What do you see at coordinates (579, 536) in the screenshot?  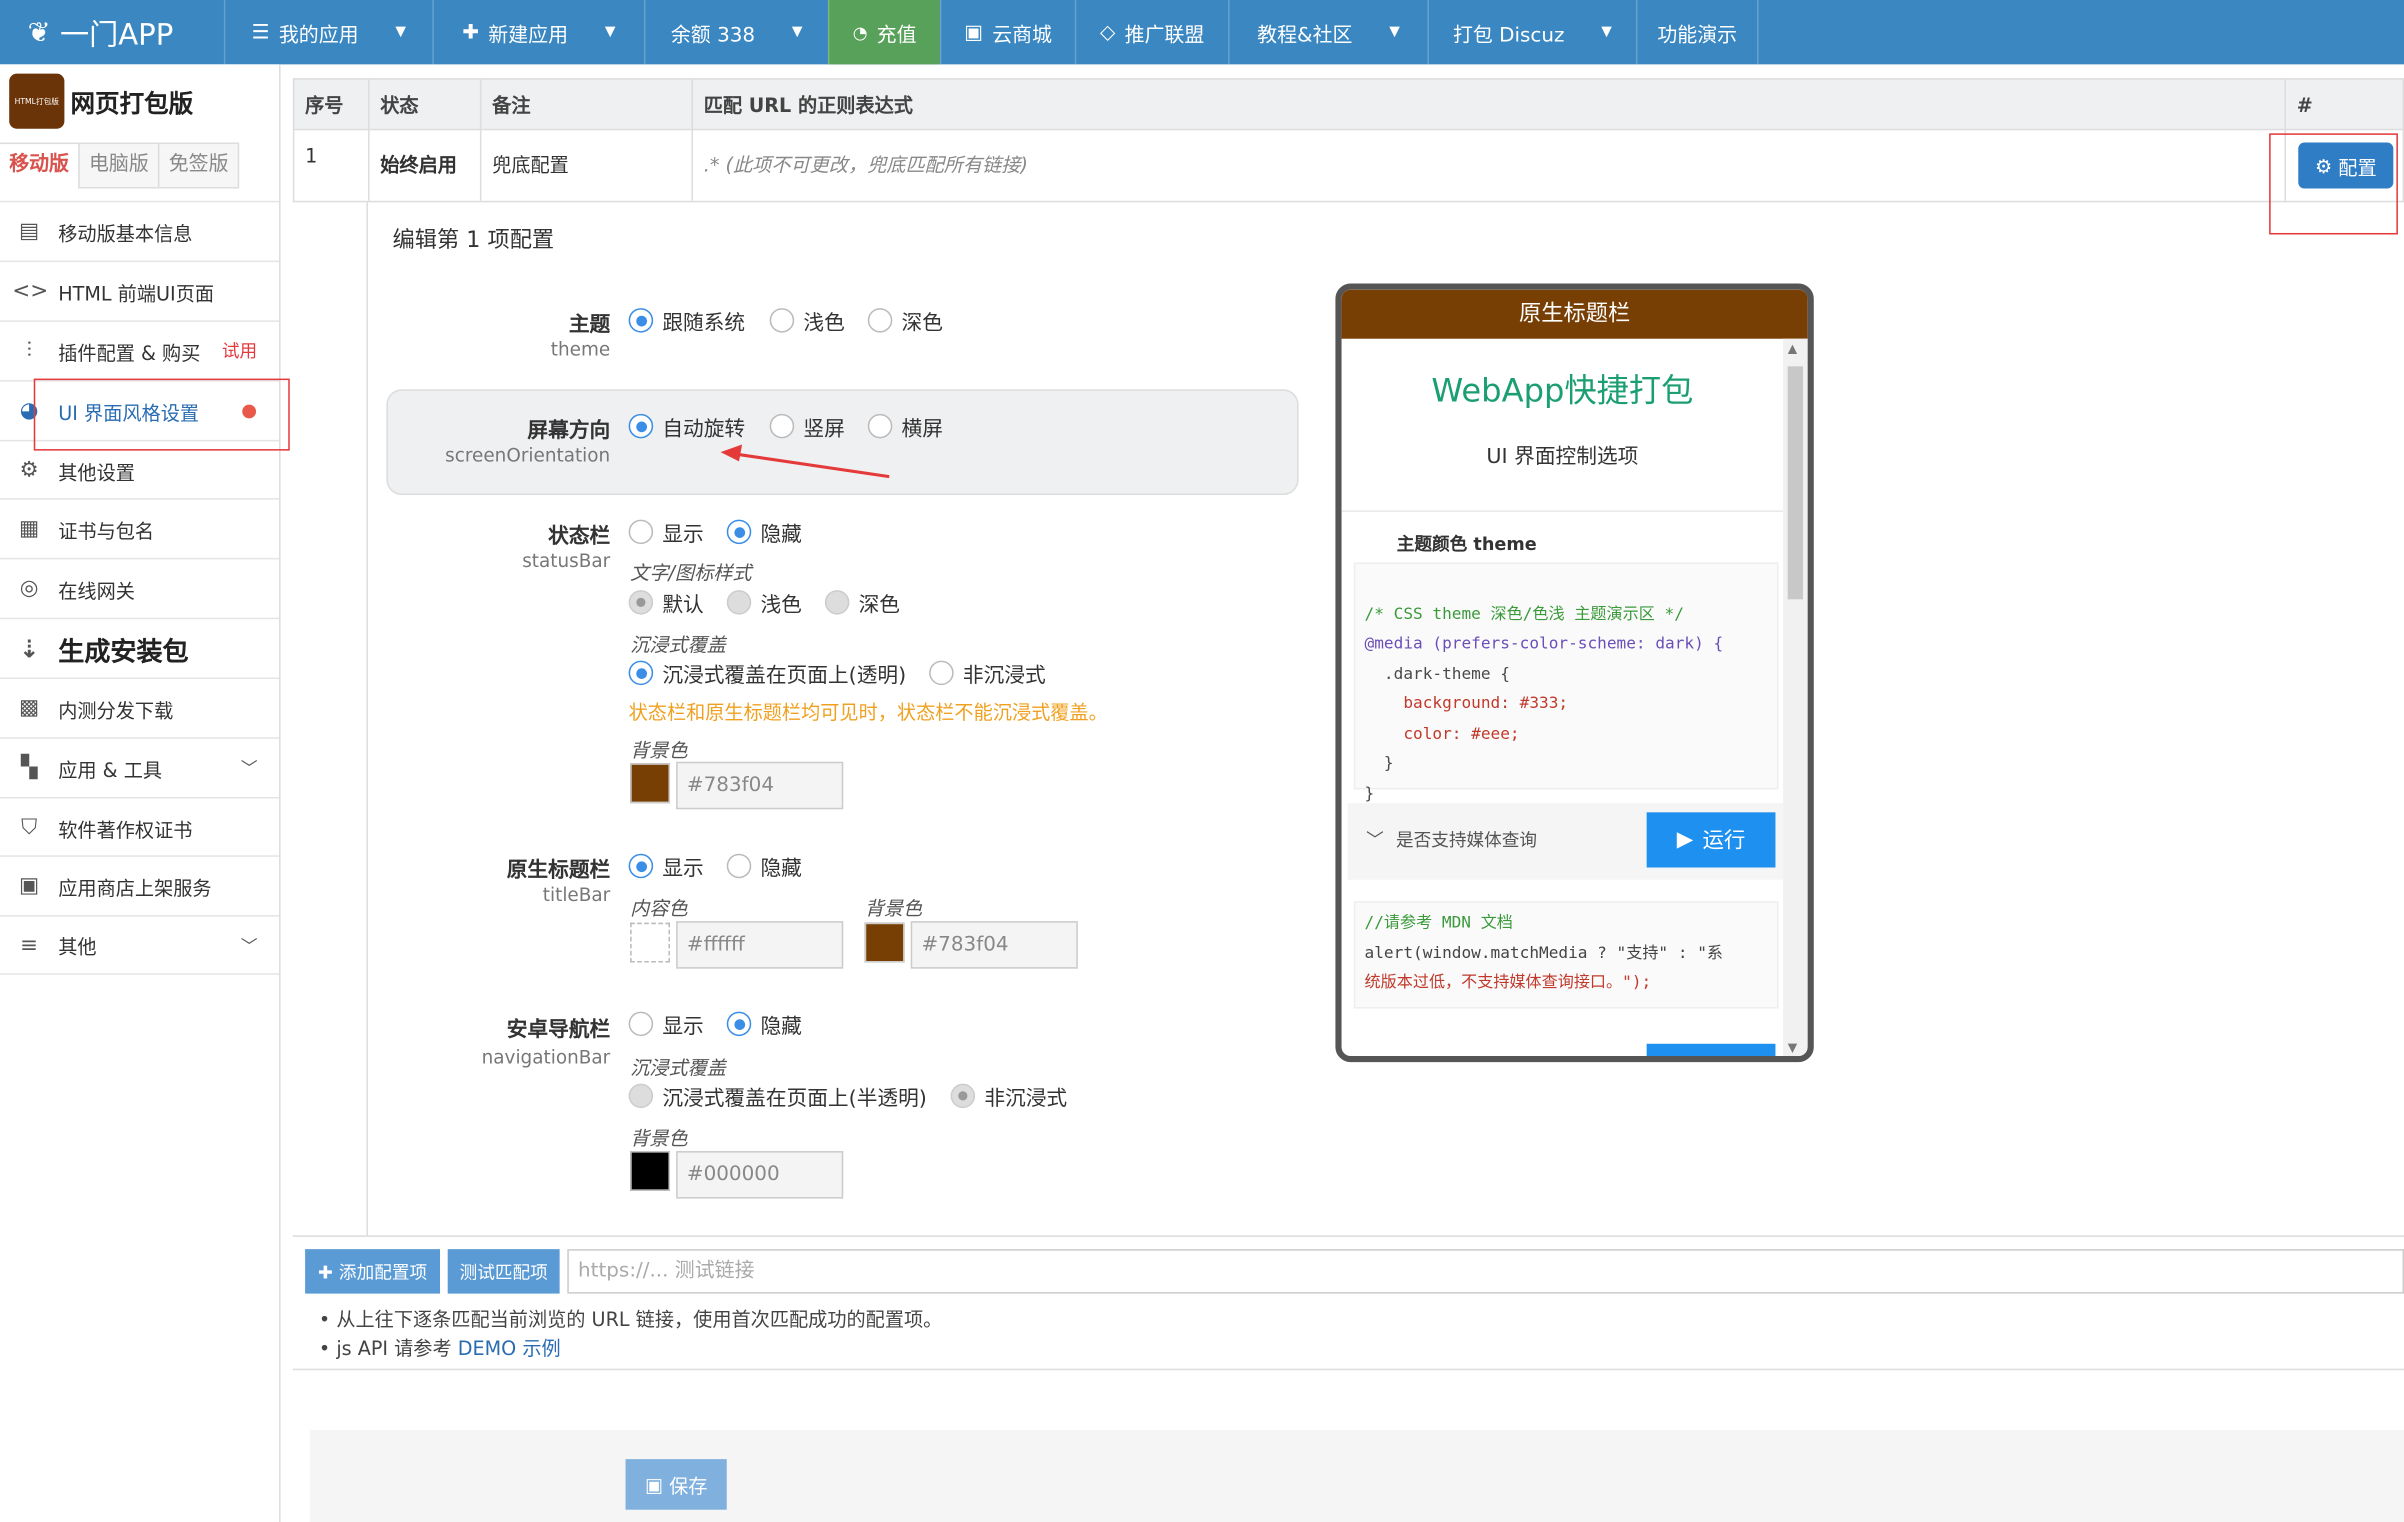 I see `statusbar-label: 状态栏` at bounding box center [579, 536].